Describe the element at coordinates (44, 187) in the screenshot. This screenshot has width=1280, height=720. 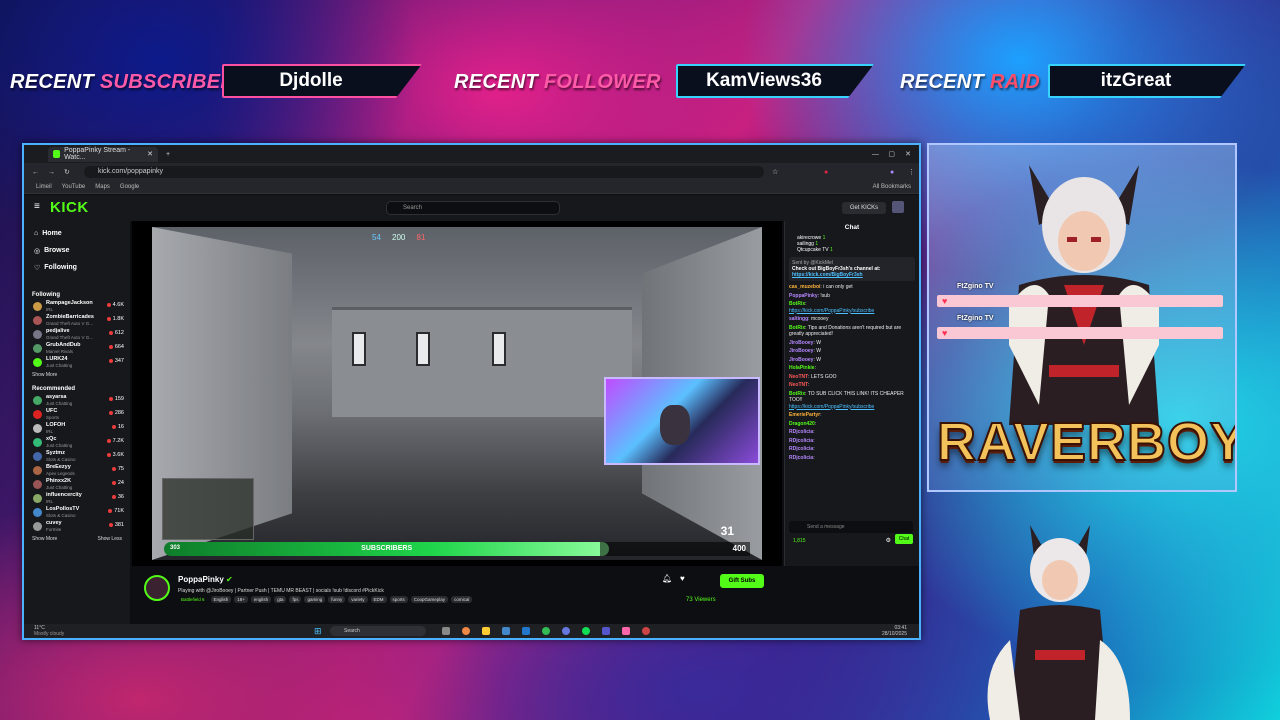
I see `bookmark-limeil: Limeil` at that location.